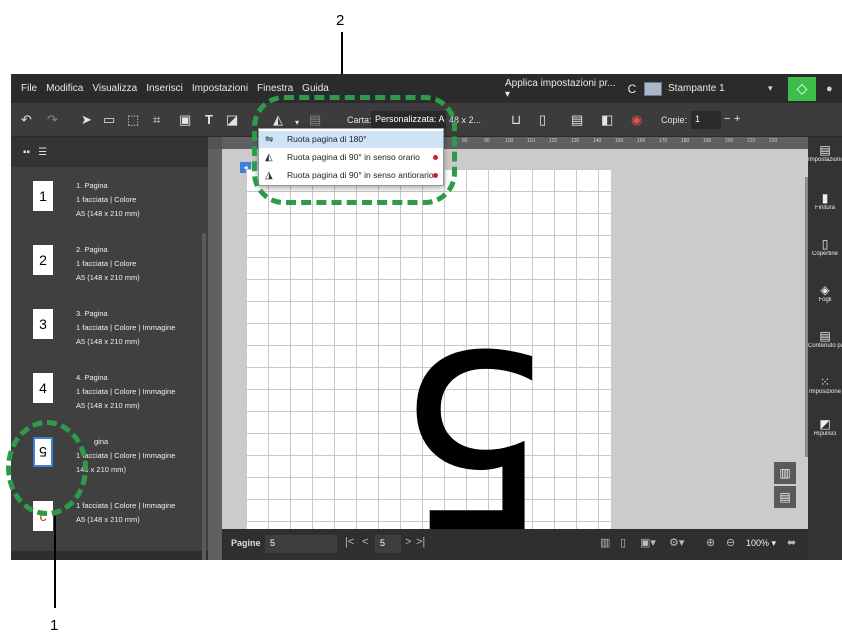 The height and width of the screenshot is (637, 842). What do you see at coordinates (825, 382) in the screenshot?
I see `imposition-icon: ⁙` at bounding box center [825, 382].